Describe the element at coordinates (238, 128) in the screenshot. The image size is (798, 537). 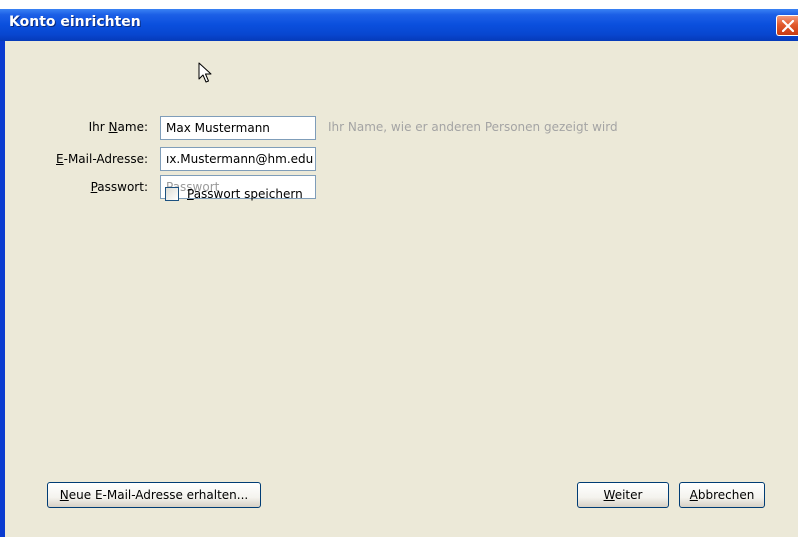
I see `name-input: Max Mustermann` at that location.